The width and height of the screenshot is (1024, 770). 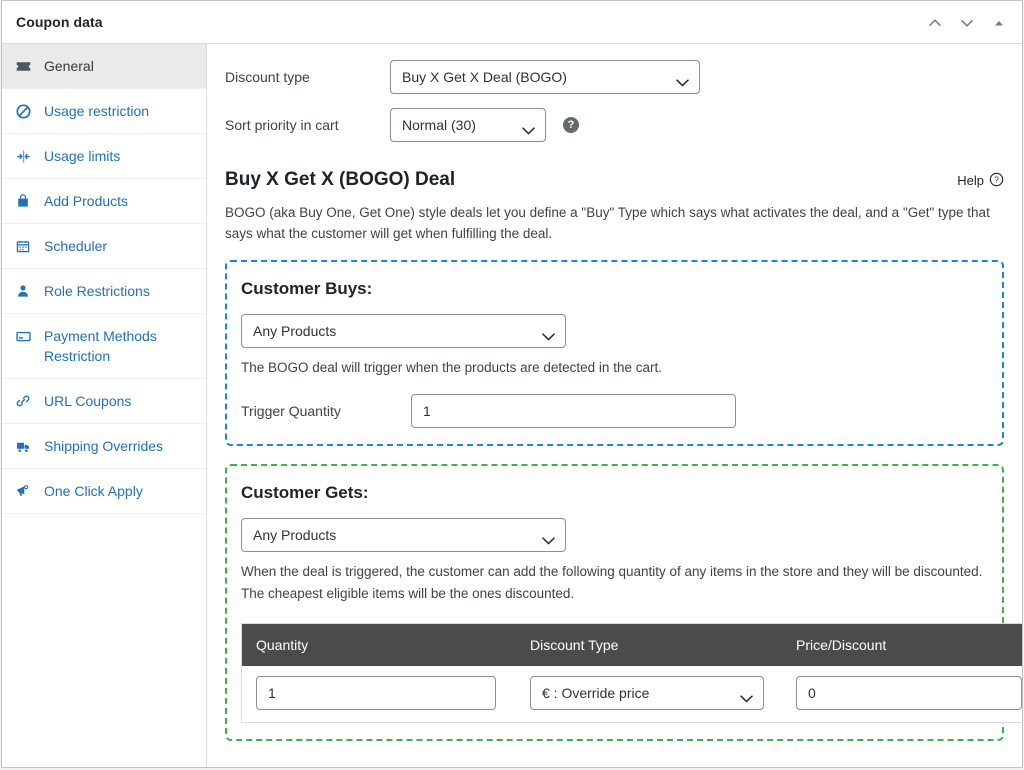 I want to click on sidebar-item-role-restrictions: Role Restrictions, so click(x=104, y=291).